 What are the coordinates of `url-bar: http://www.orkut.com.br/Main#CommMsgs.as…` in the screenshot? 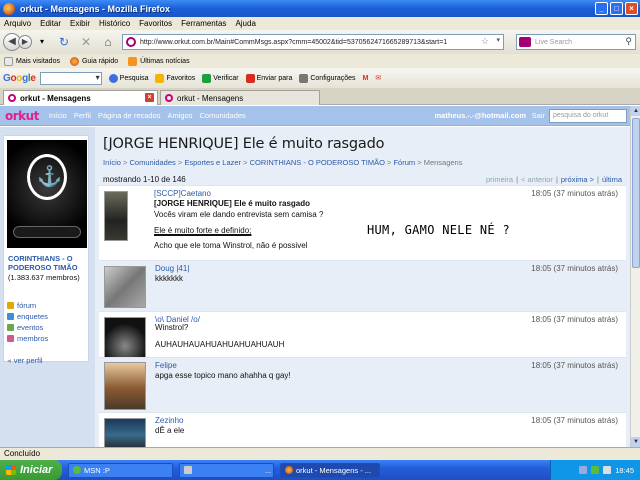 It's located at (313, 42).